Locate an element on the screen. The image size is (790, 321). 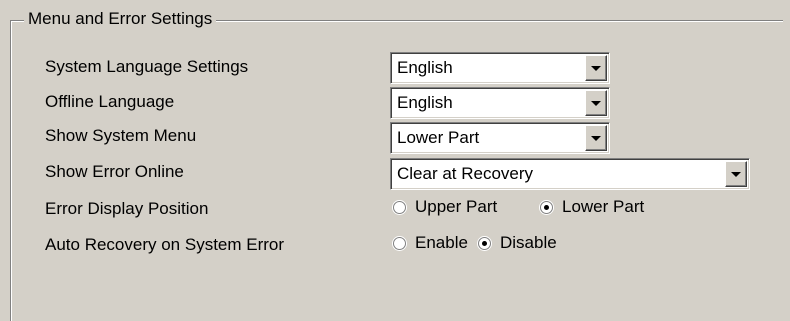
radio-label: Enable is located at coordinates (441, 242).